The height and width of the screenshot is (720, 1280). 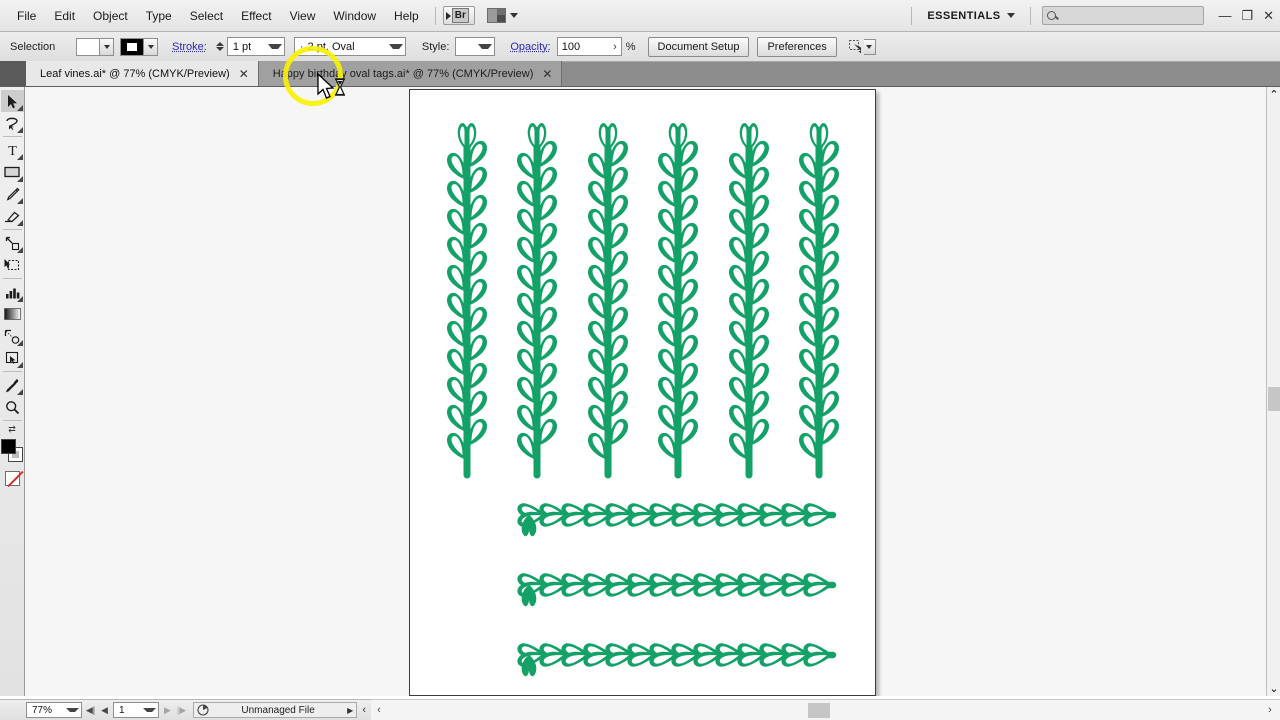 I want to click on status-text: Unmanaged File, so click(x=278, y=710).